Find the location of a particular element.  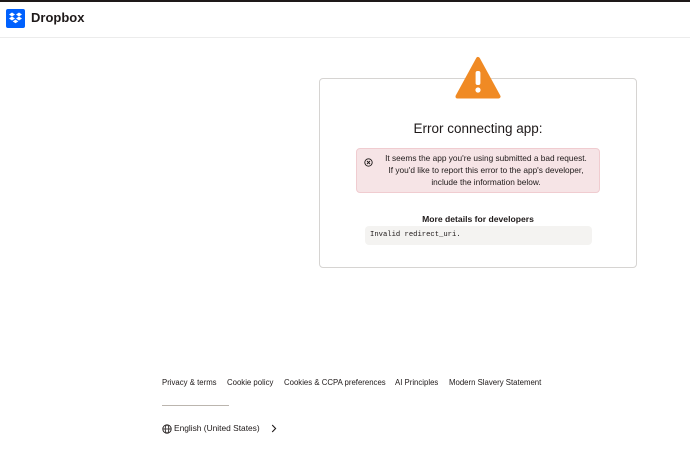

error-title: Error connecting app: is located at coordinates (478, 128).